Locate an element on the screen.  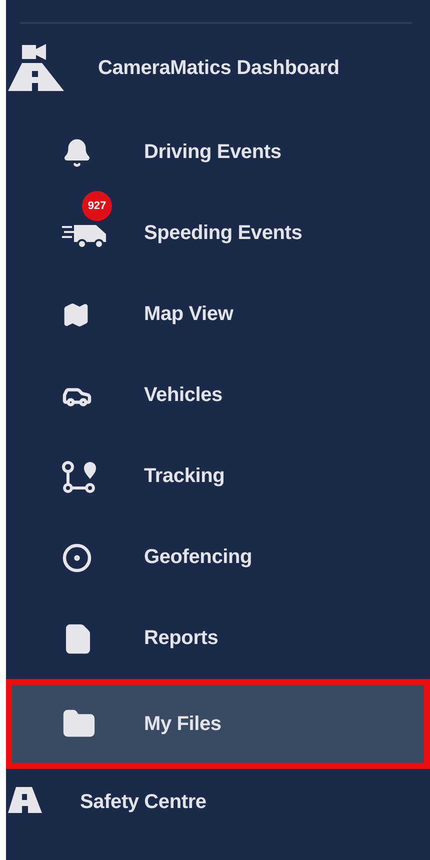
nav-item: Driving Events is located at coordinates (218, 152).